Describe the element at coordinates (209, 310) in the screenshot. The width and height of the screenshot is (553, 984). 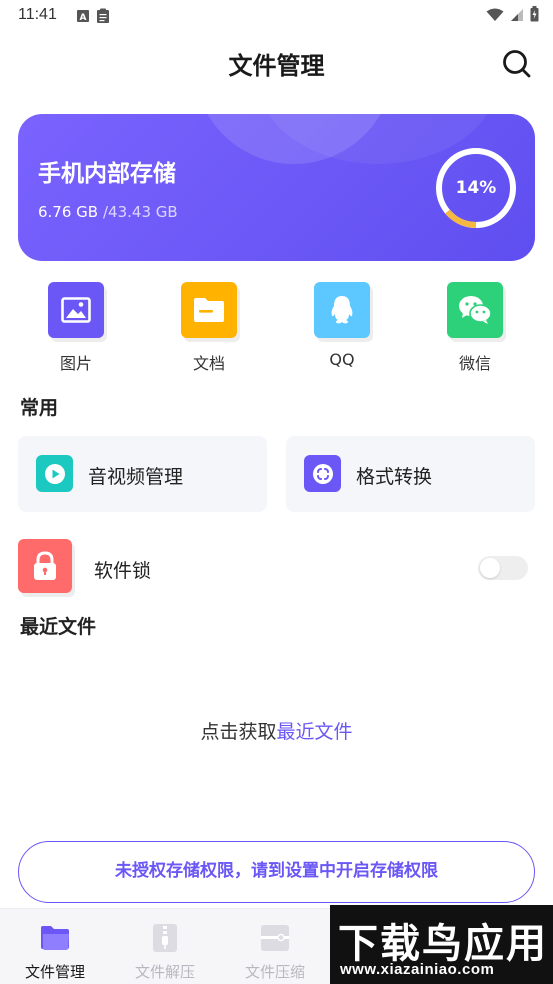
I see `folder-icon` at that location.